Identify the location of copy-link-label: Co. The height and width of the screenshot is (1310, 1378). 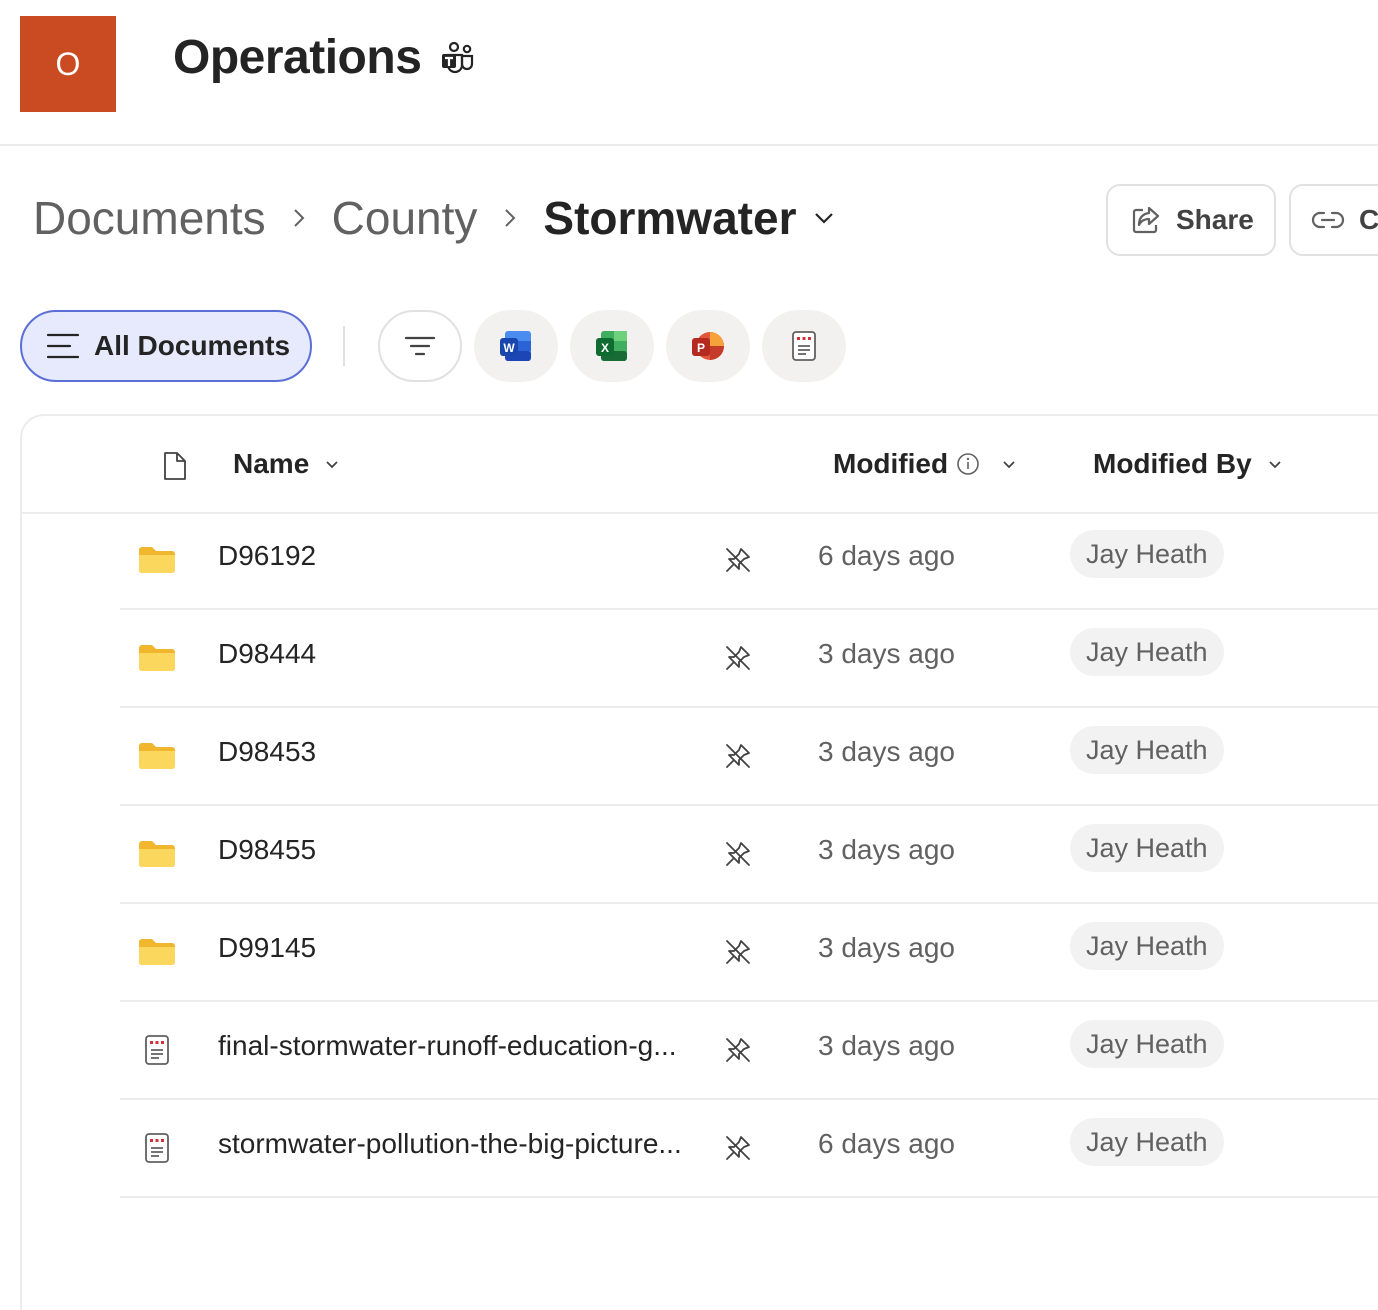
(1368, 219).